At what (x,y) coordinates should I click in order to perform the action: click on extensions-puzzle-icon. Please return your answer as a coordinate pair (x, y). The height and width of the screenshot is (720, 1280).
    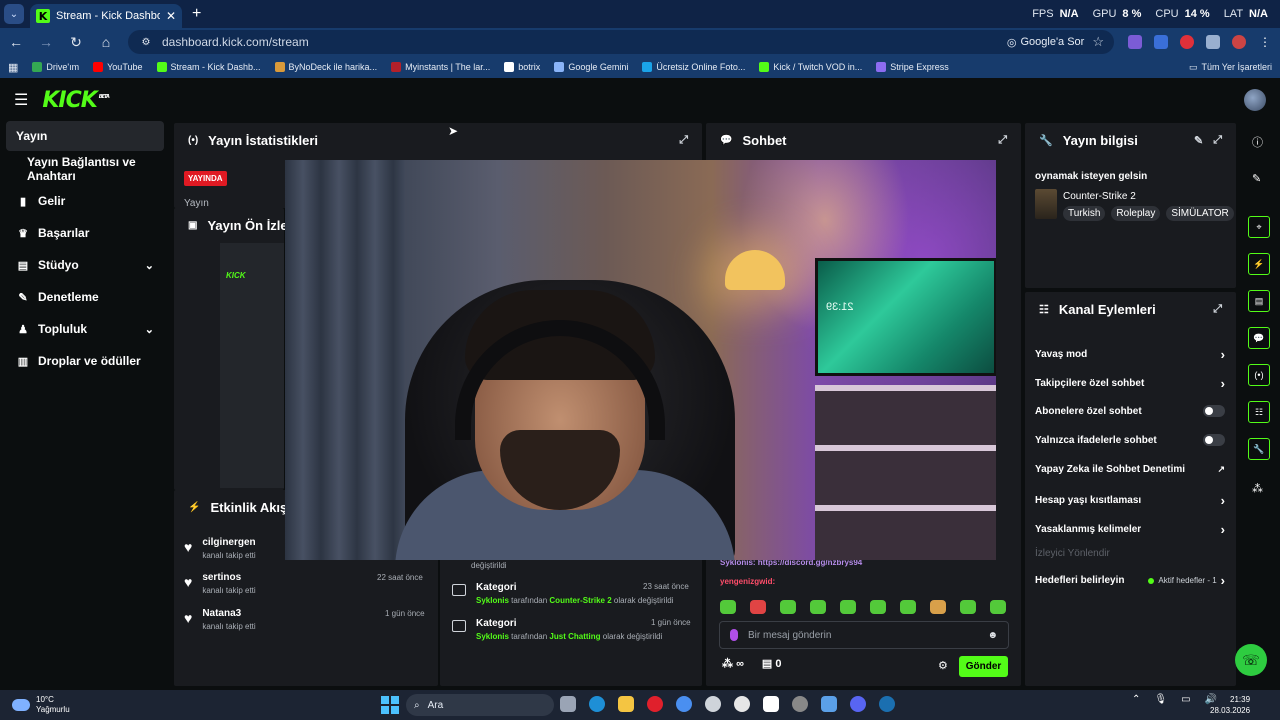
    Looking at the image, I should click on (1213, 42).